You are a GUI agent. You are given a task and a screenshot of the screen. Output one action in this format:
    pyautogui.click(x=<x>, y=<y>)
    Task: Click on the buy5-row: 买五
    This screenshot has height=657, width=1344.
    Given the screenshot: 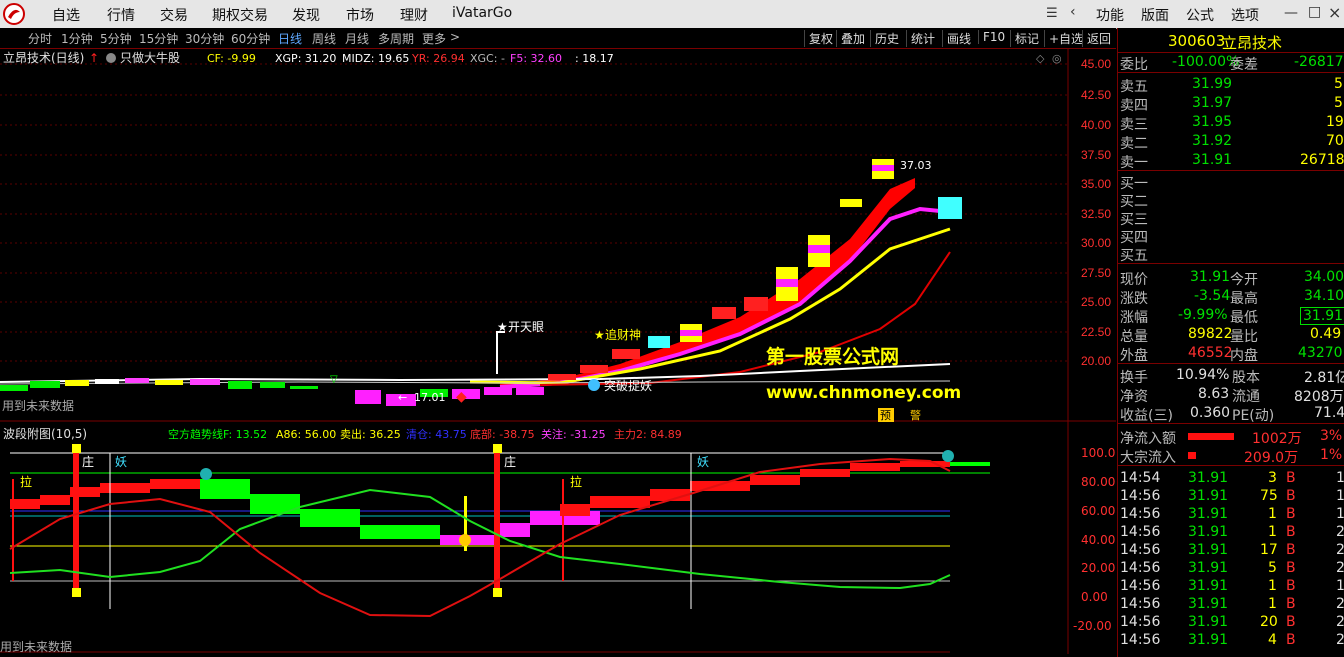 What is the action you would take?
    pyautogui.click(x=1231, y=254)
    